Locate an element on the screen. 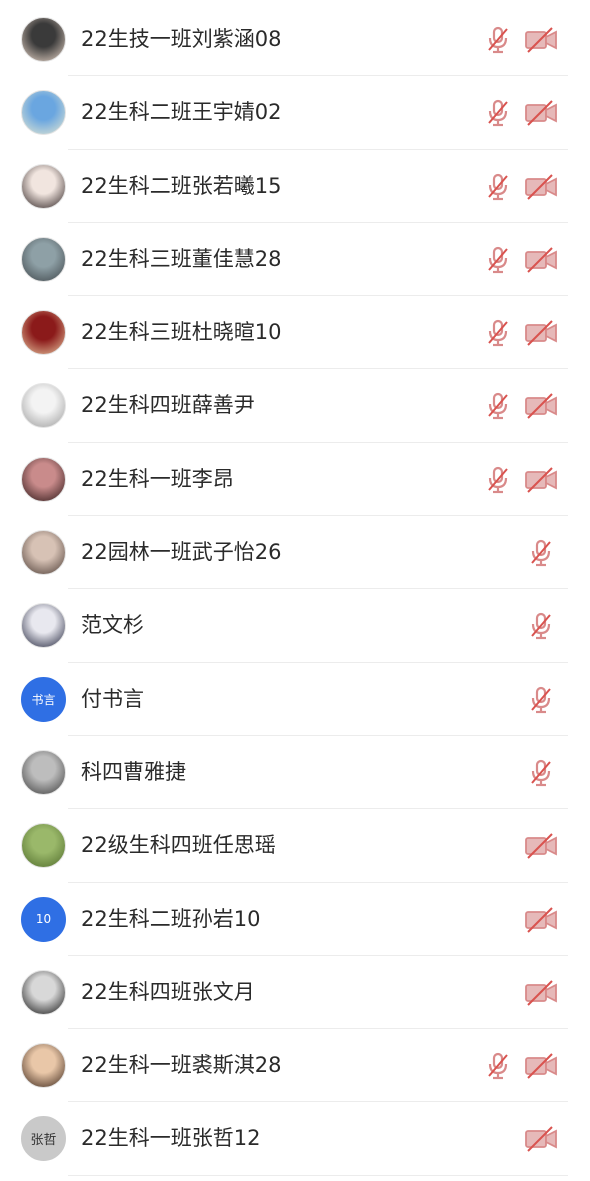  participant-row: 22生科一班裘斯淇28 is located at coordinates (295, 1066).